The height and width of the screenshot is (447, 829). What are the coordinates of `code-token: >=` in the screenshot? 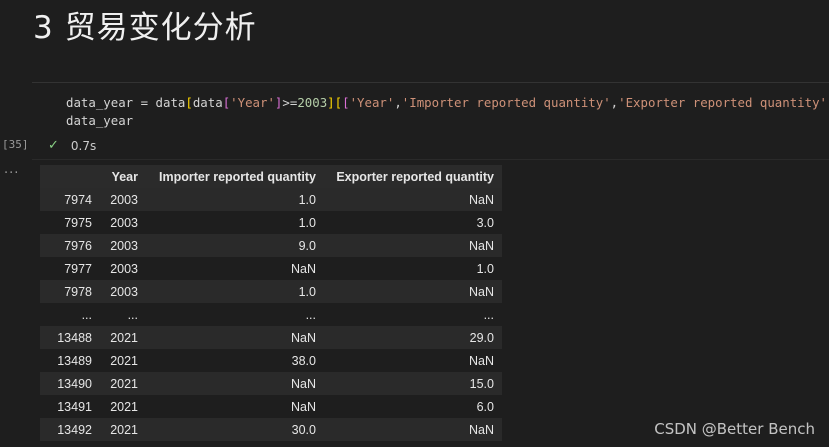 It's located at (290, 102).